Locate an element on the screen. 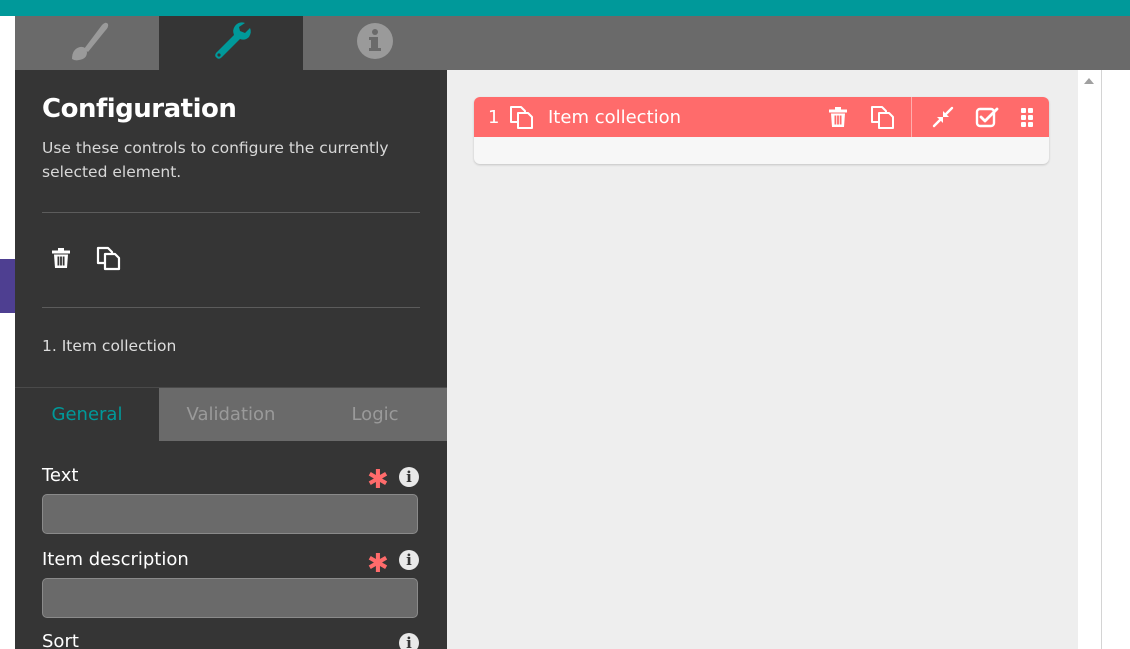 This screenshot has height=649, width=1130. icon-tab-bar is located at coordinates (572, 43).